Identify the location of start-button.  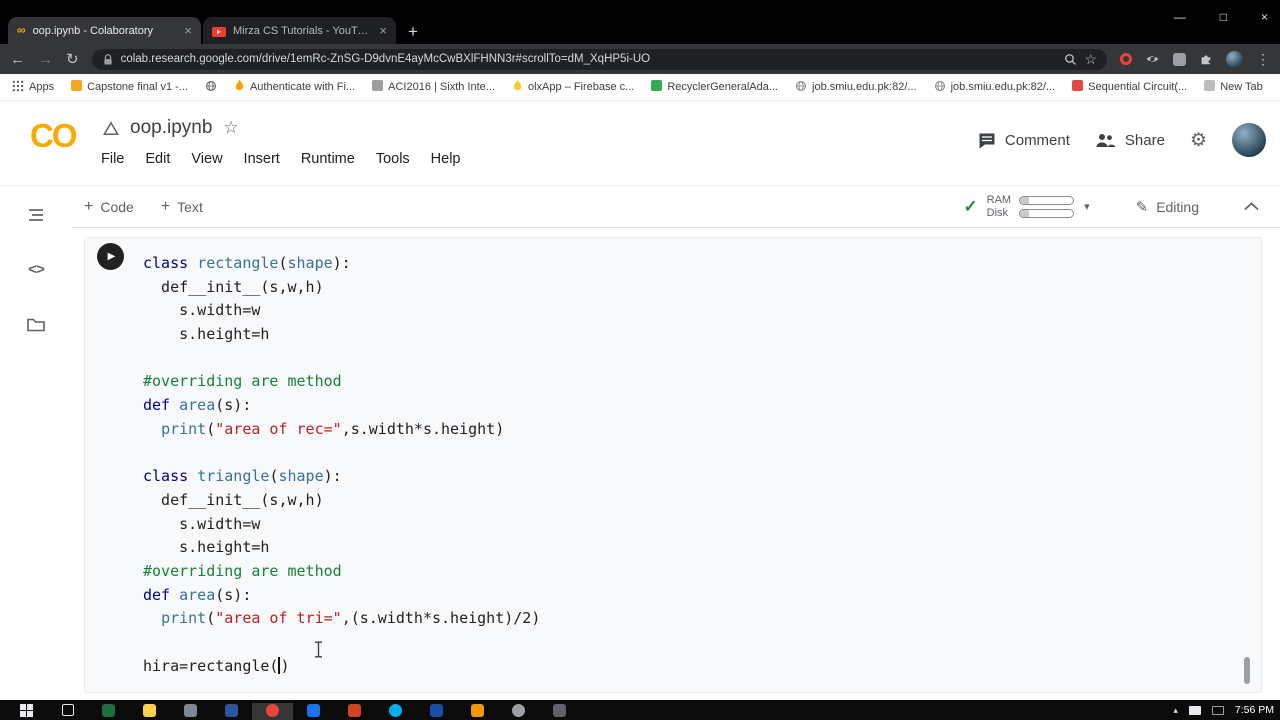
(26, 711).